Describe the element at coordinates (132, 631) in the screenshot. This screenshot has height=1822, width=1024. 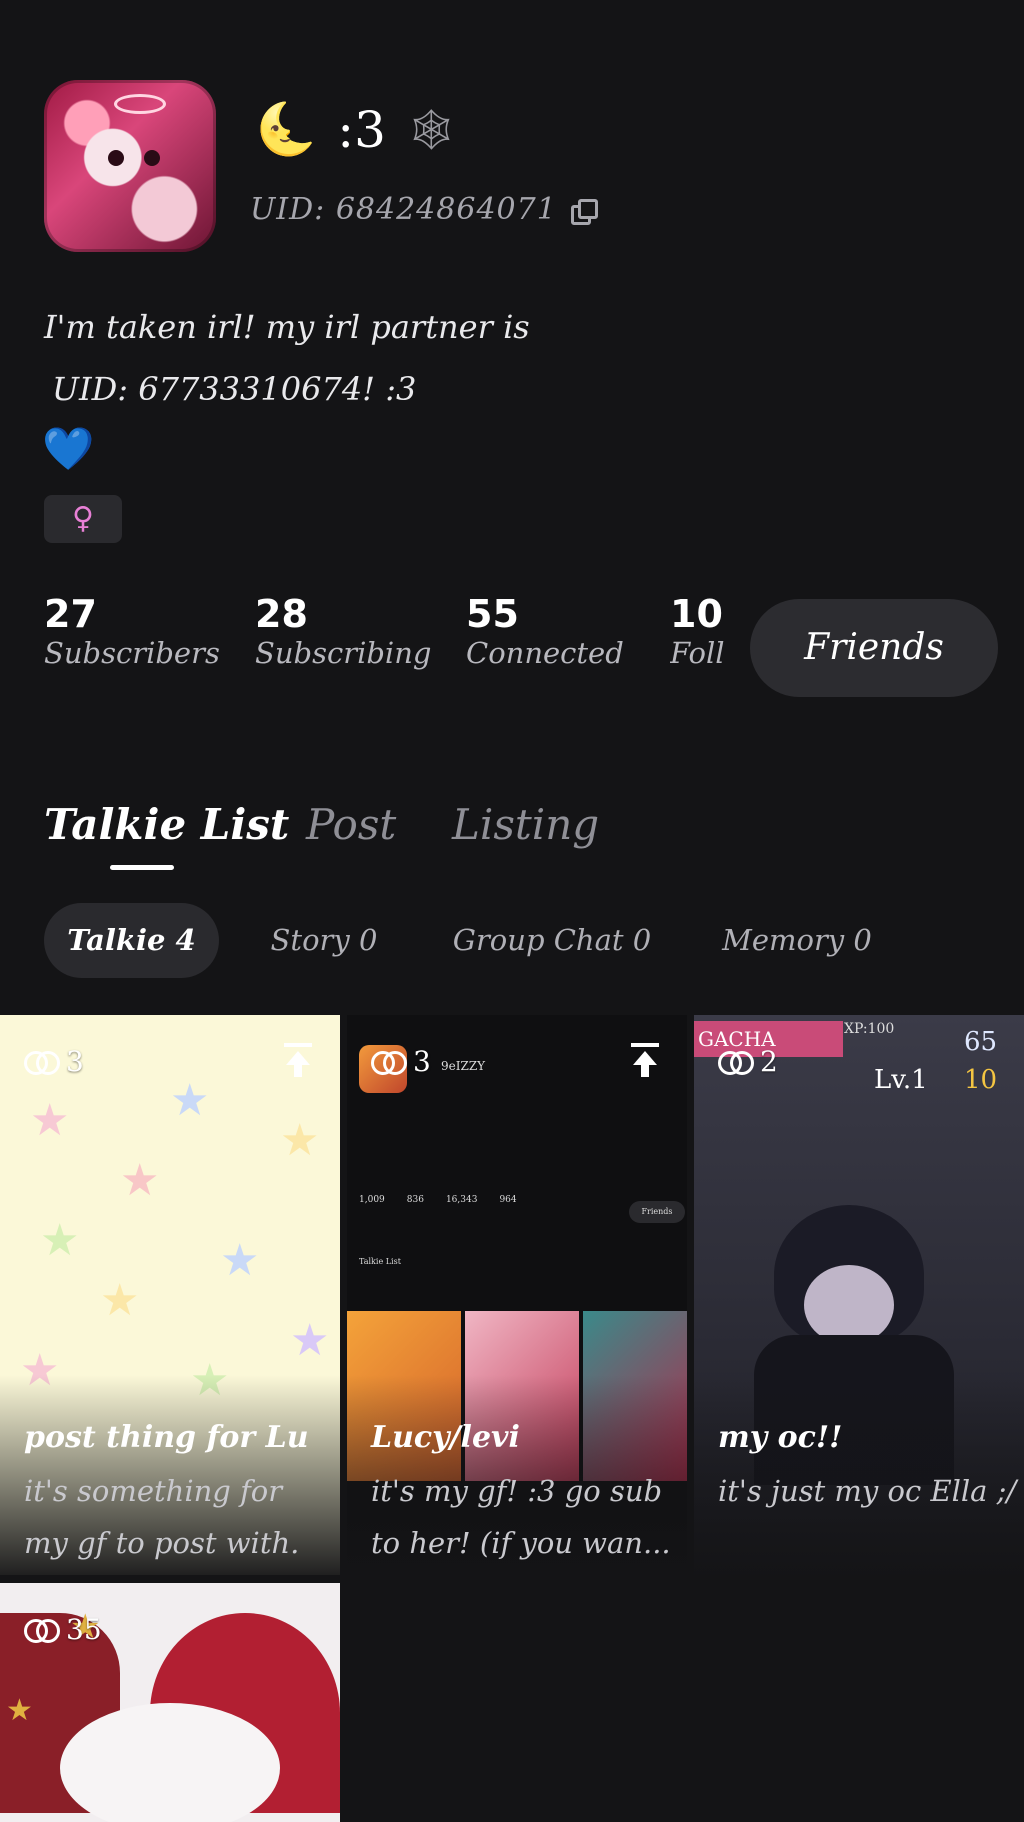
I see `stat-subscribers: 27 Subscribers` at that location.